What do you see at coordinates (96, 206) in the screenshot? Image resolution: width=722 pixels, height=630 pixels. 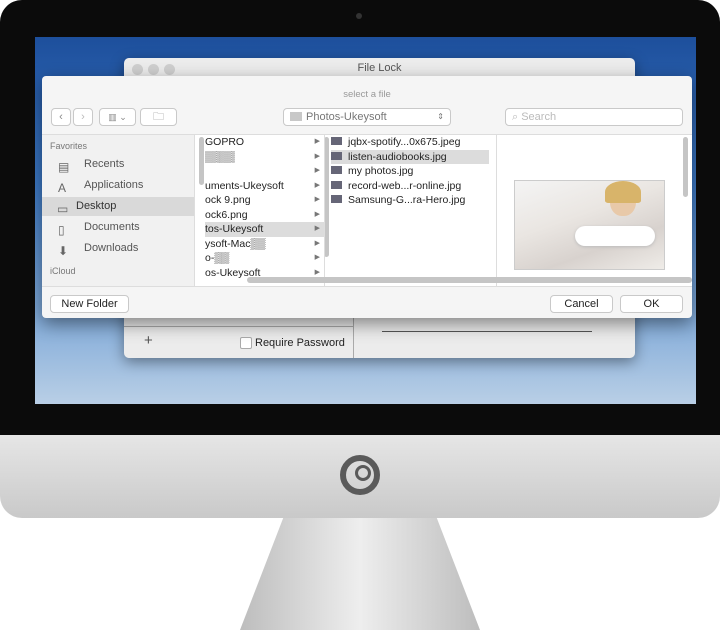 I see `sidebar-item-label: Desktop` at bounding box center [96, 206].